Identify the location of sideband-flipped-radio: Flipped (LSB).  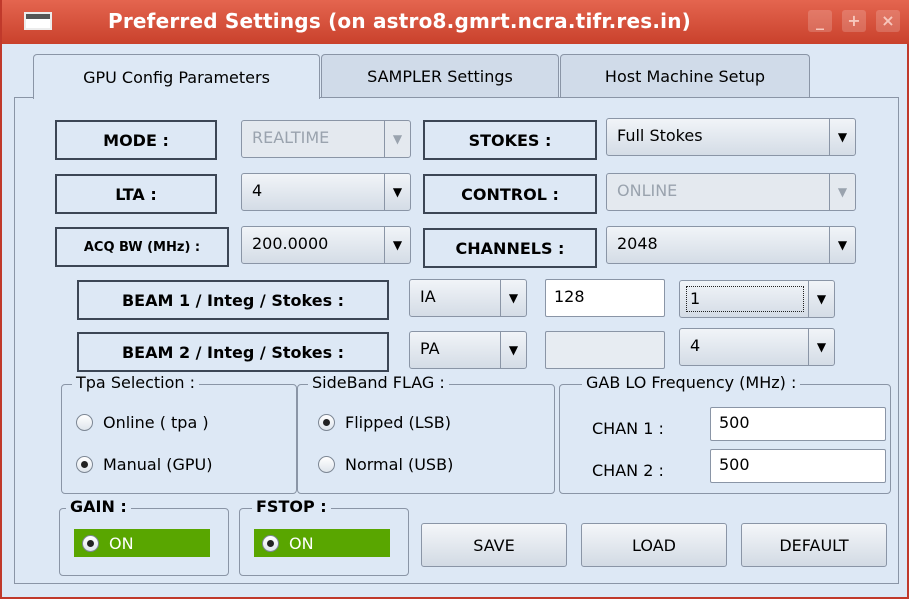
(384, 422).